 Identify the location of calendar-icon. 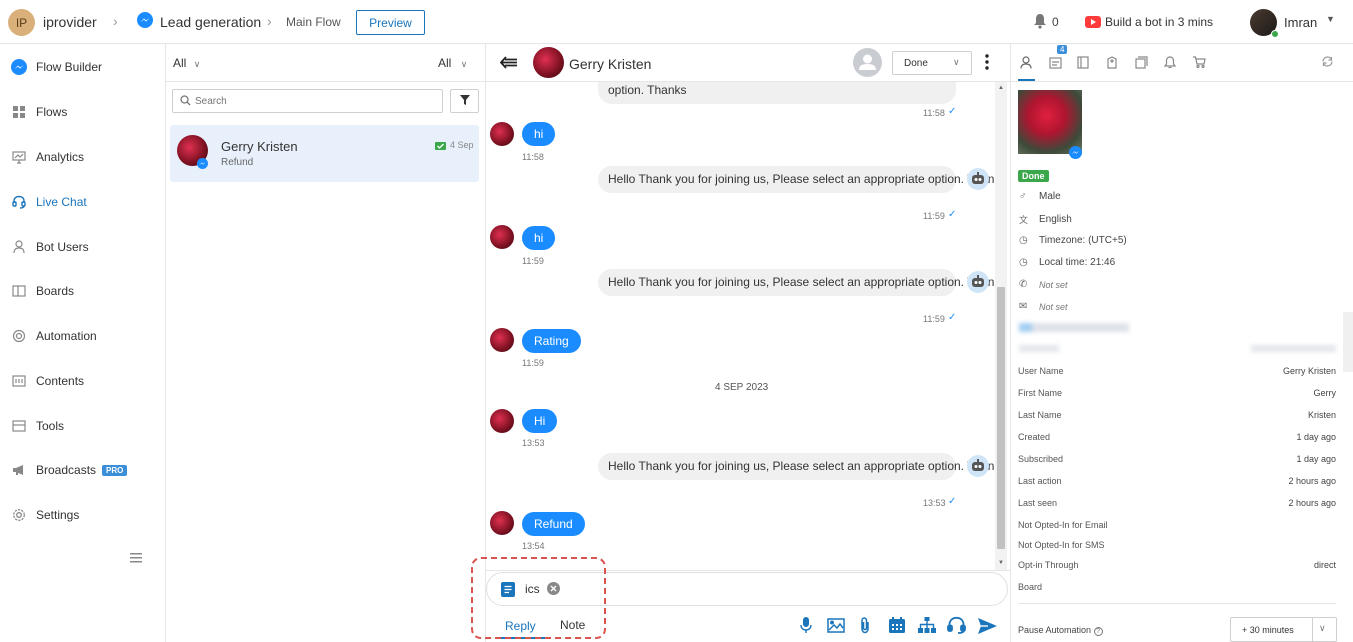
(897, 626).